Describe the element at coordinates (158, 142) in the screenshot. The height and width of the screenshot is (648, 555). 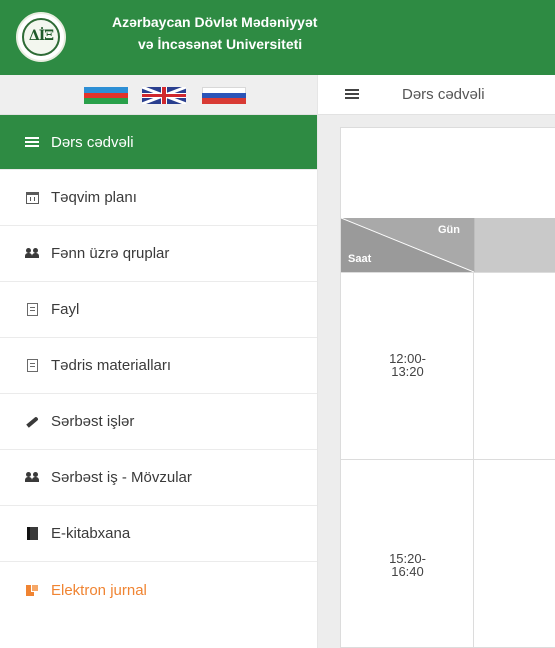
I see `sidebar-item-ders-cedveli: Dərs cədvəli` at that location.